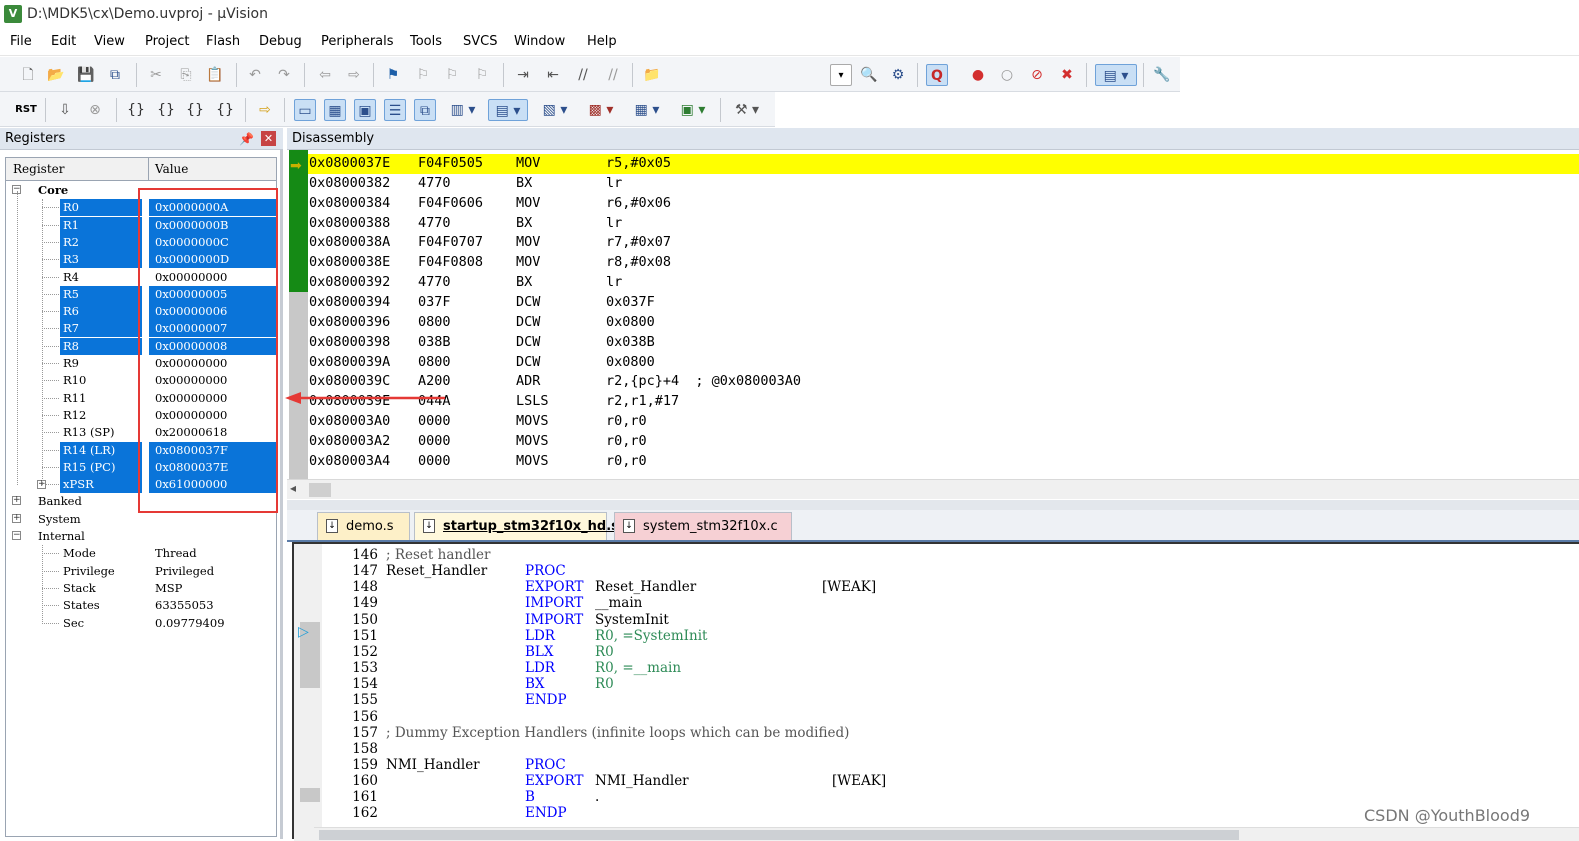 This screenshot has width=1579, height=841. What do you see at coordinates (320, 490) in the screenshot?
I see `scrollbar-thumb` at bounding box center [320, 490].